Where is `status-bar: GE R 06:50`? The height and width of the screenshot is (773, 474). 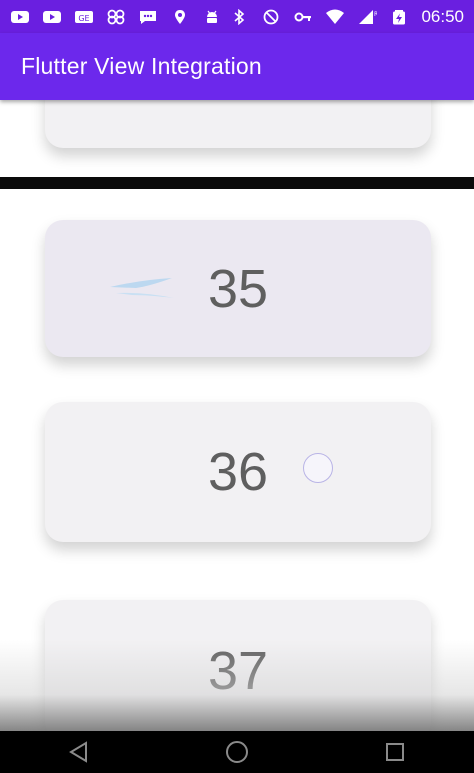 status-bar: GE R 06:50 is located at coordinates (237, 16).